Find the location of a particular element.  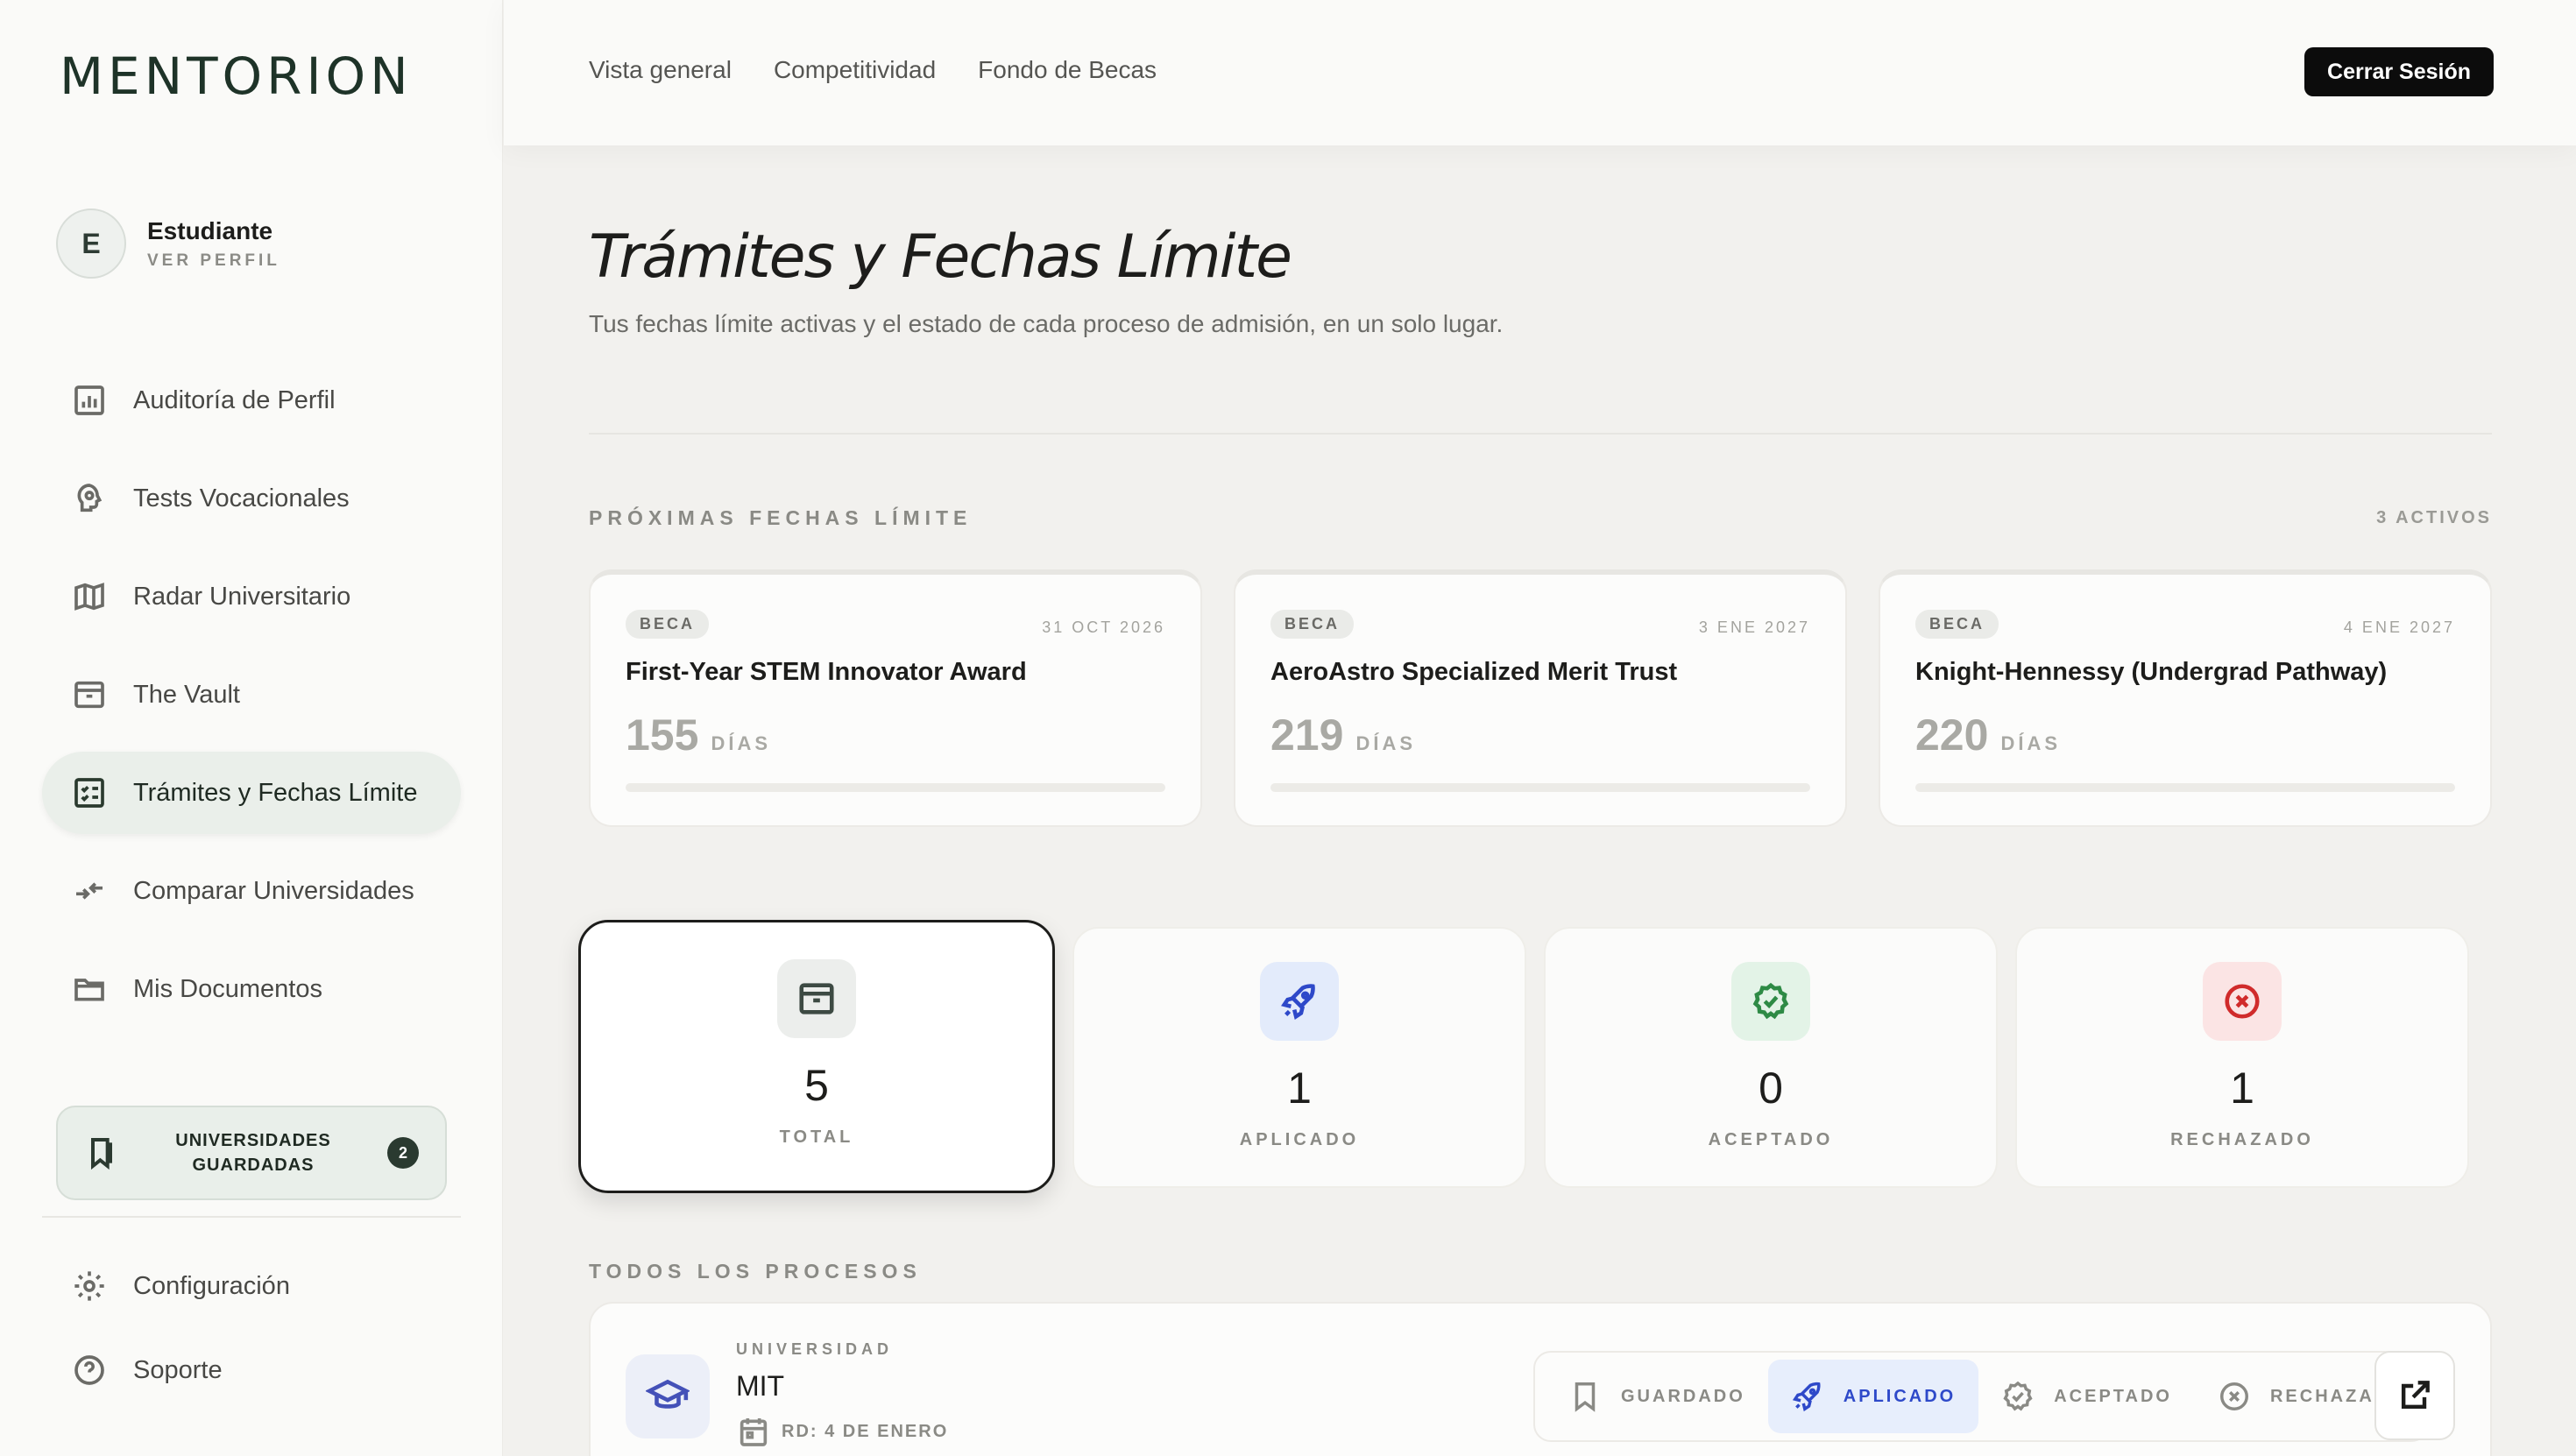

sidebar-item-auditoria: Auditoría de Perfil is located at coordinates (251, 400).